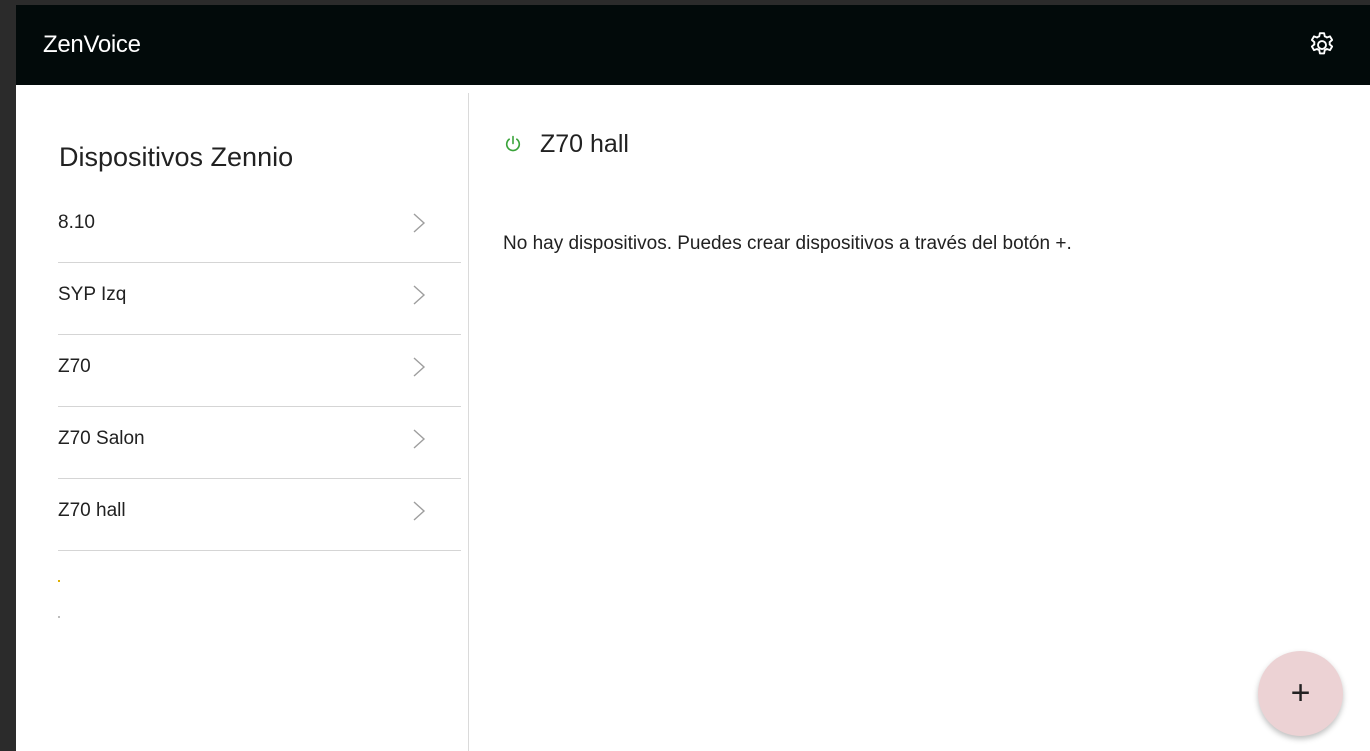  What do you see at coordinates (76, 222) in the screenshot?
I see `sidebar-item-label: 8.10` at bounding box center [76, 222].